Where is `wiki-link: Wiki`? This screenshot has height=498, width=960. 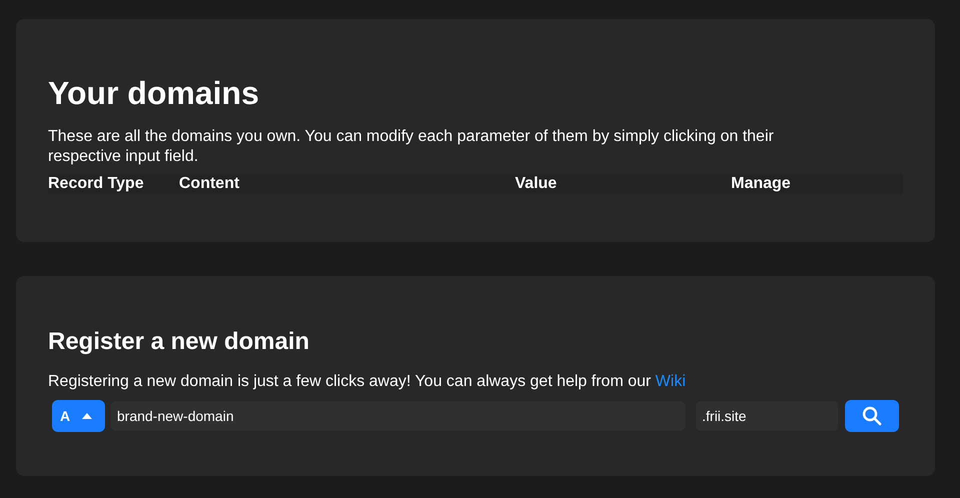
wiki-link: Wiki is located at coordinates (670, 381).